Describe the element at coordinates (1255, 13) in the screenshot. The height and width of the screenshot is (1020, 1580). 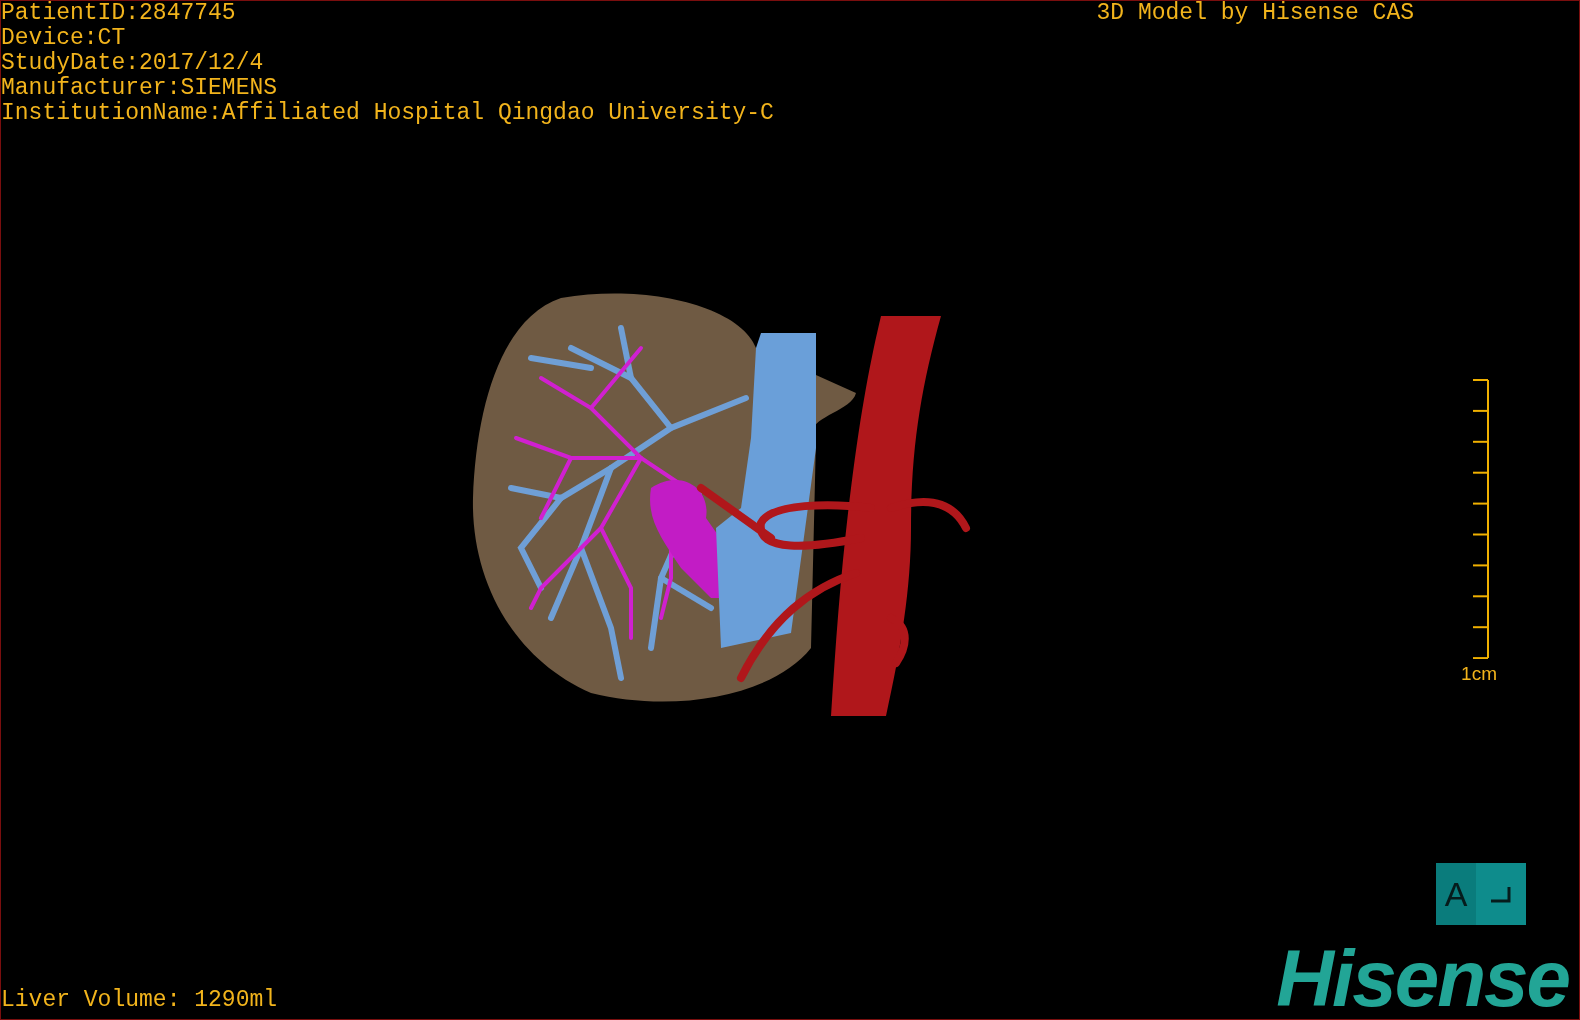
I see `model-credit: 3D Model by Hisense CAS` at that location.